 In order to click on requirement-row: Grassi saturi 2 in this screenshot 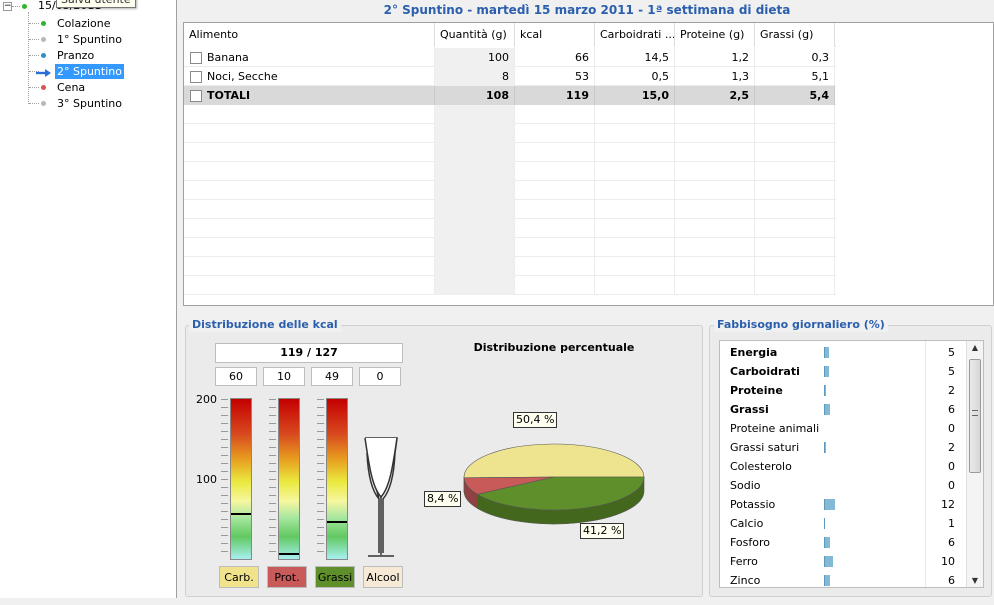, I will do `click(842, 447)`.